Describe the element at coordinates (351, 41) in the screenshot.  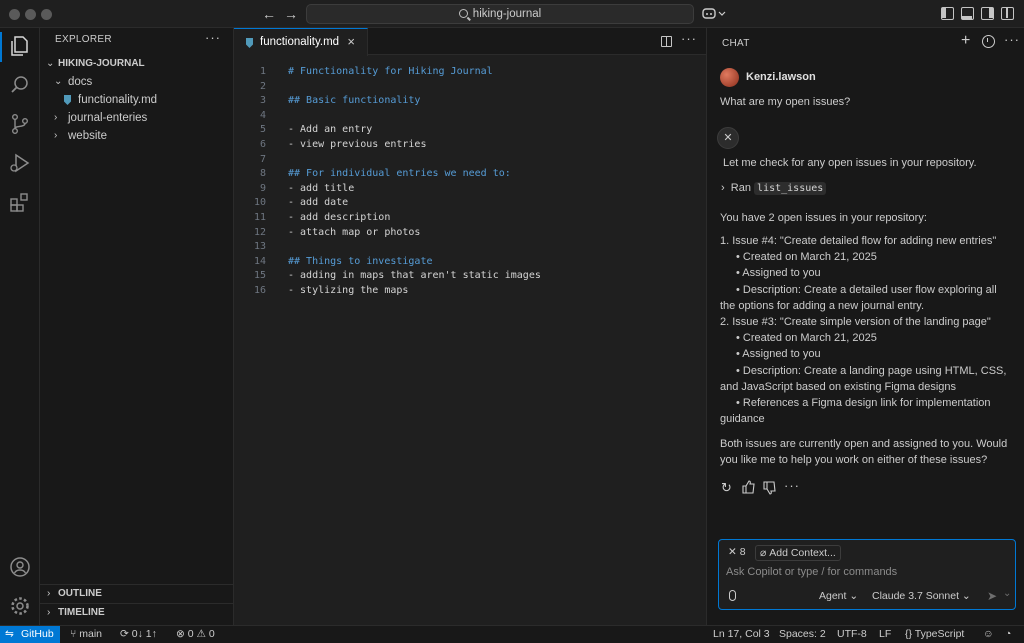
I see `close-tab-icon: ×` at that location.